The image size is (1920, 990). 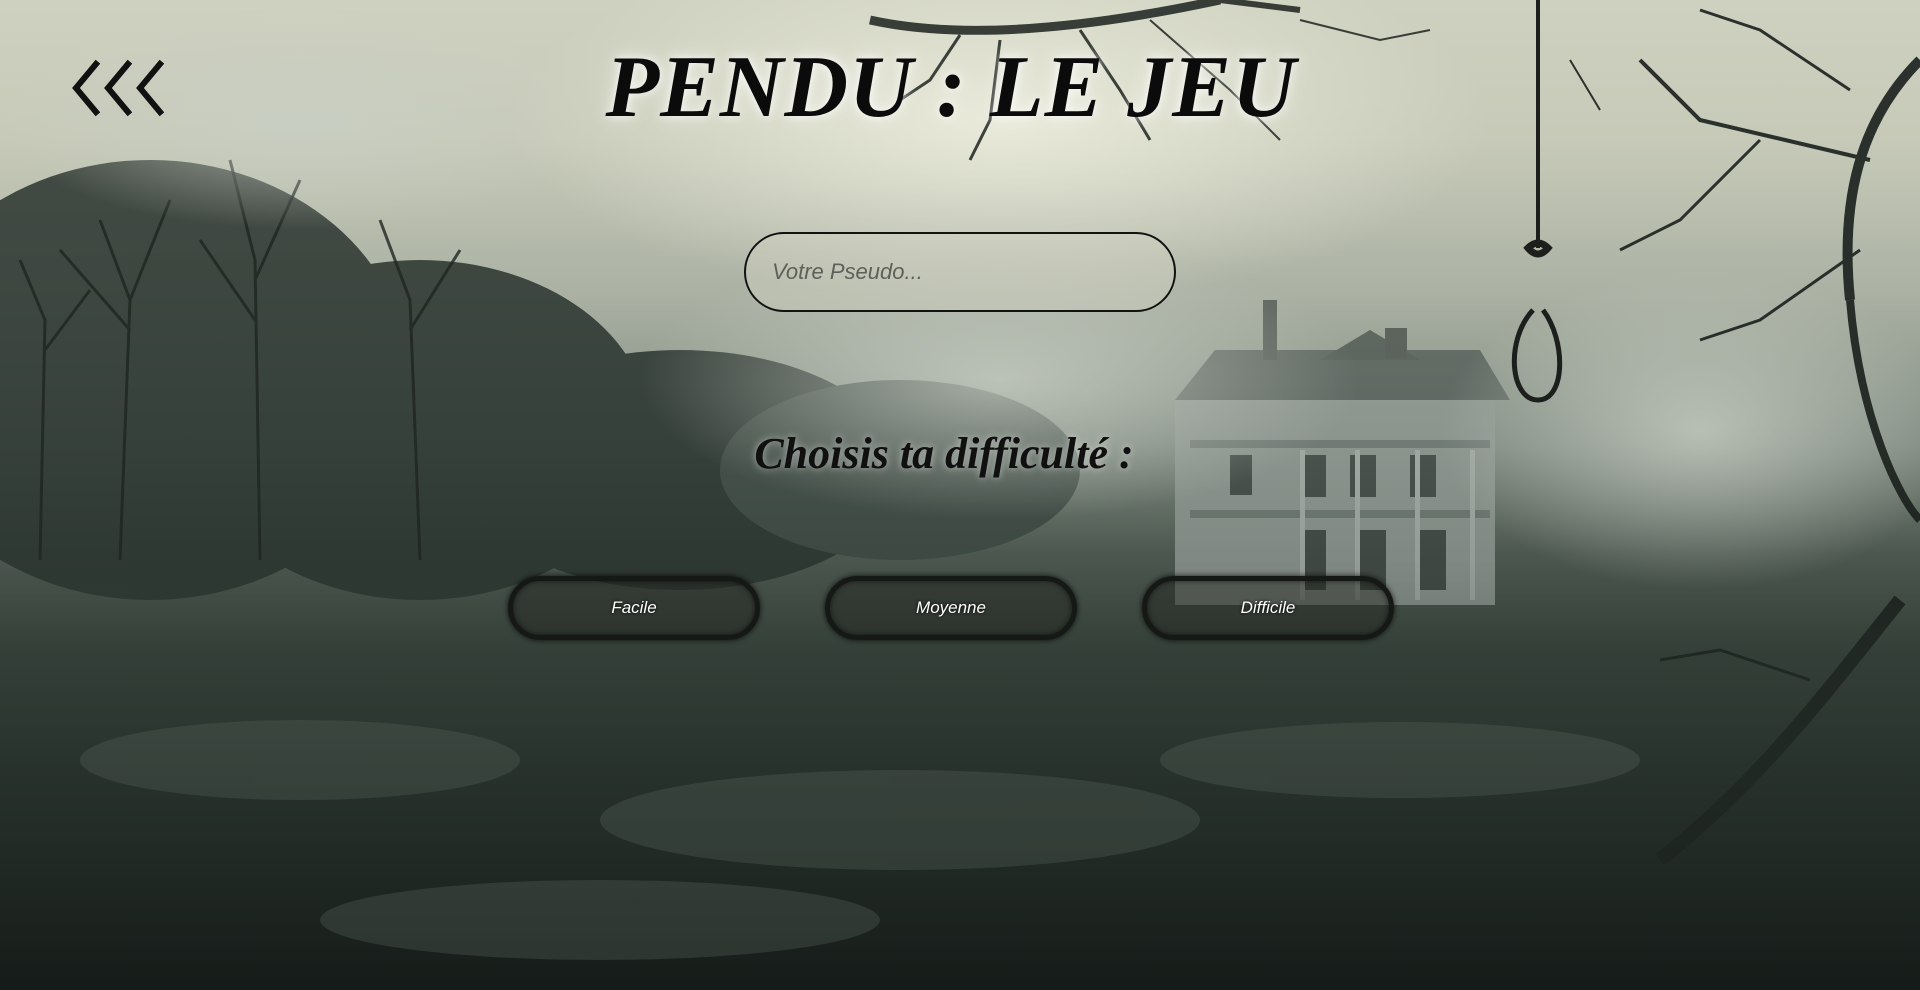 What do you see at coordinates (634, 608) in the screenshot?
I see `difficulty-facile-button: Facile` at bounding box center [634, 608].